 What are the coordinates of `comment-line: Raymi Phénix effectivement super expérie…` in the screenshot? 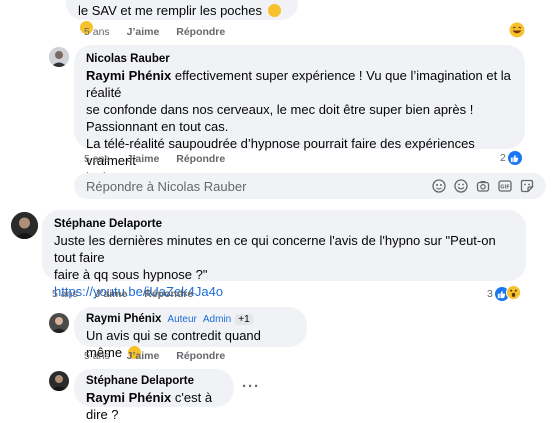 It's located at (298, 84).